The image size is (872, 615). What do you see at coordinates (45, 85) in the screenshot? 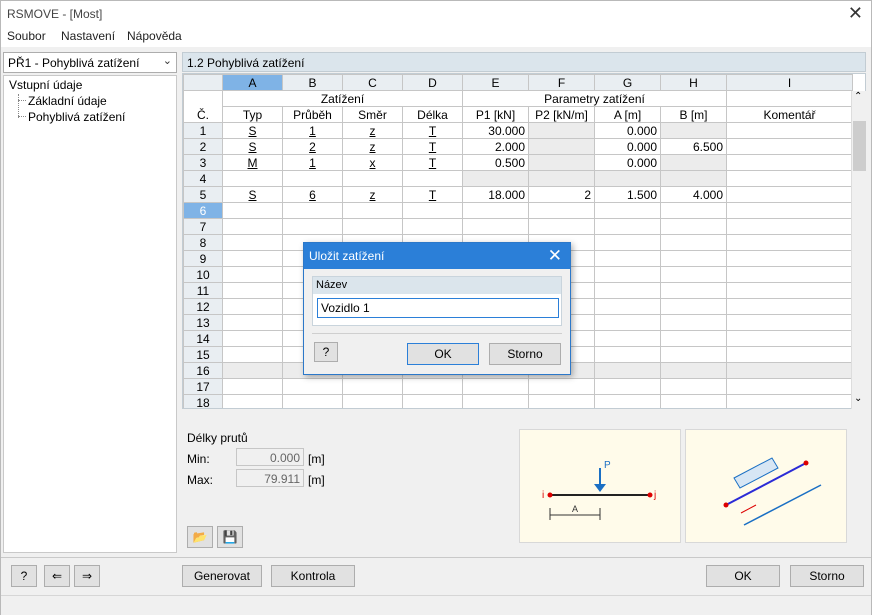
I see `tree-root: Vstupní údaje` at bounding box center [45, 85].